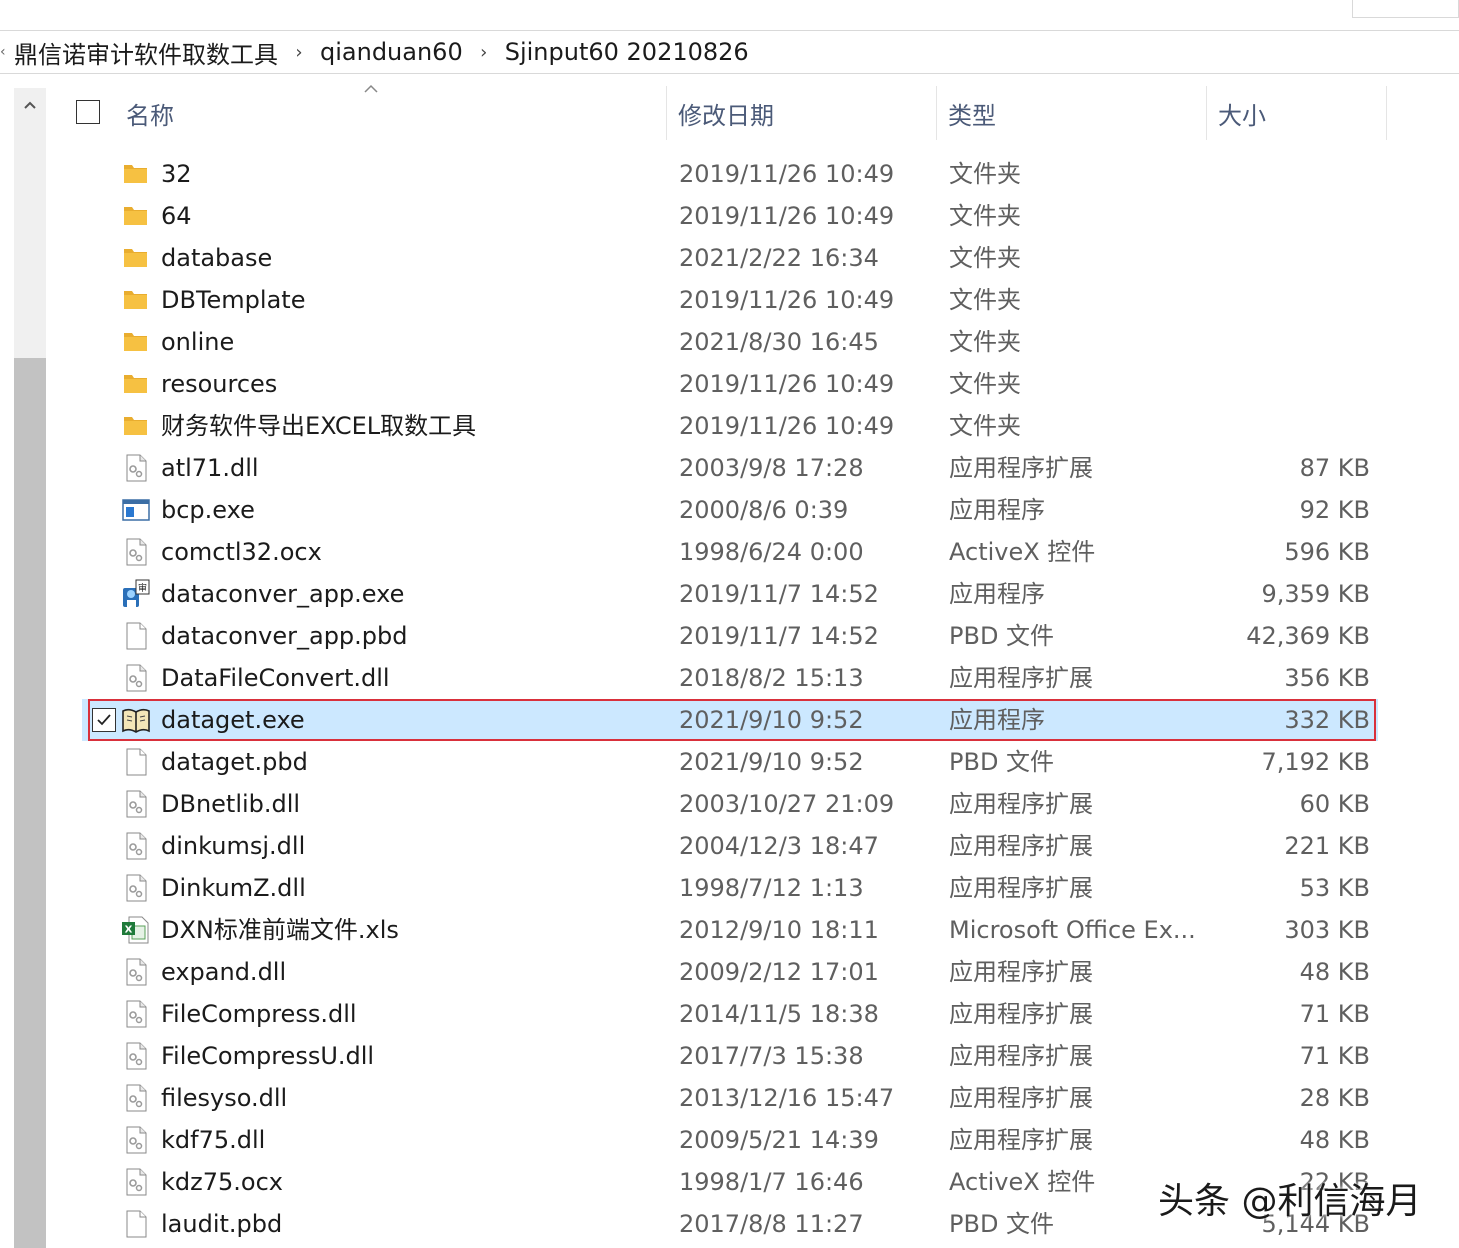  What do you see at coordinates (30, 803) in the screenshot?
I see `scrollbar-thumb` at bounding box center [30, 803].